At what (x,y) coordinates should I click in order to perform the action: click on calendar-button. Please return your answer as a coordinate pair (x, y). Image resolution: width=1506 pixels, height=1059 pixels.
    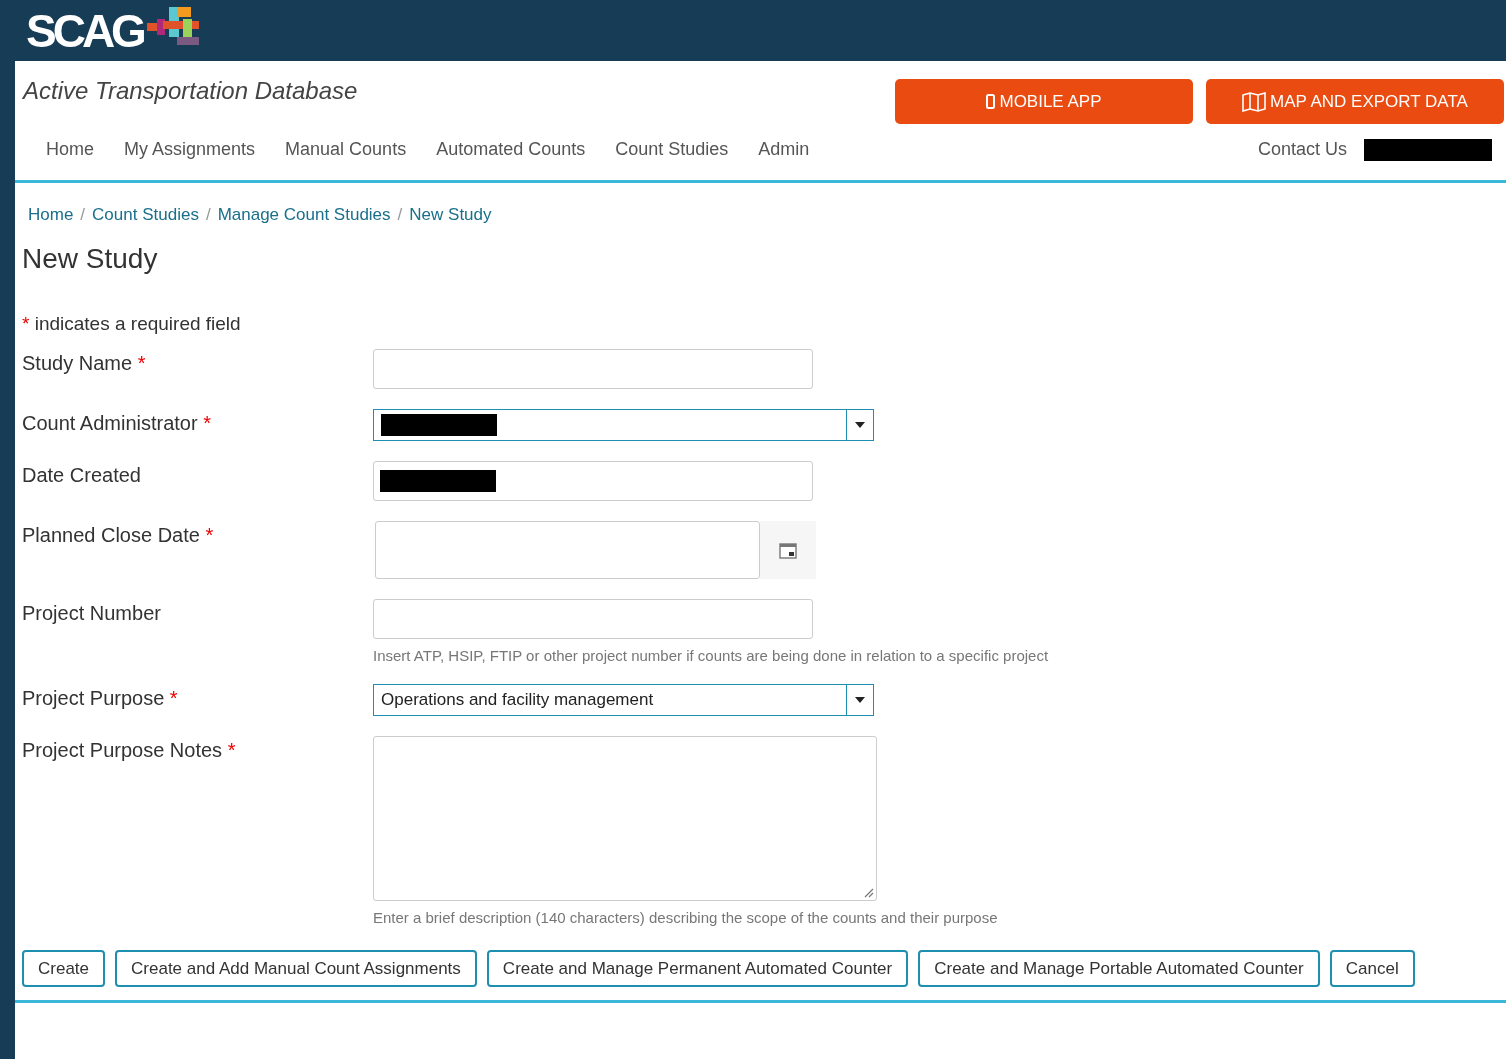
    Looking at the image, I should click on (788, 550).